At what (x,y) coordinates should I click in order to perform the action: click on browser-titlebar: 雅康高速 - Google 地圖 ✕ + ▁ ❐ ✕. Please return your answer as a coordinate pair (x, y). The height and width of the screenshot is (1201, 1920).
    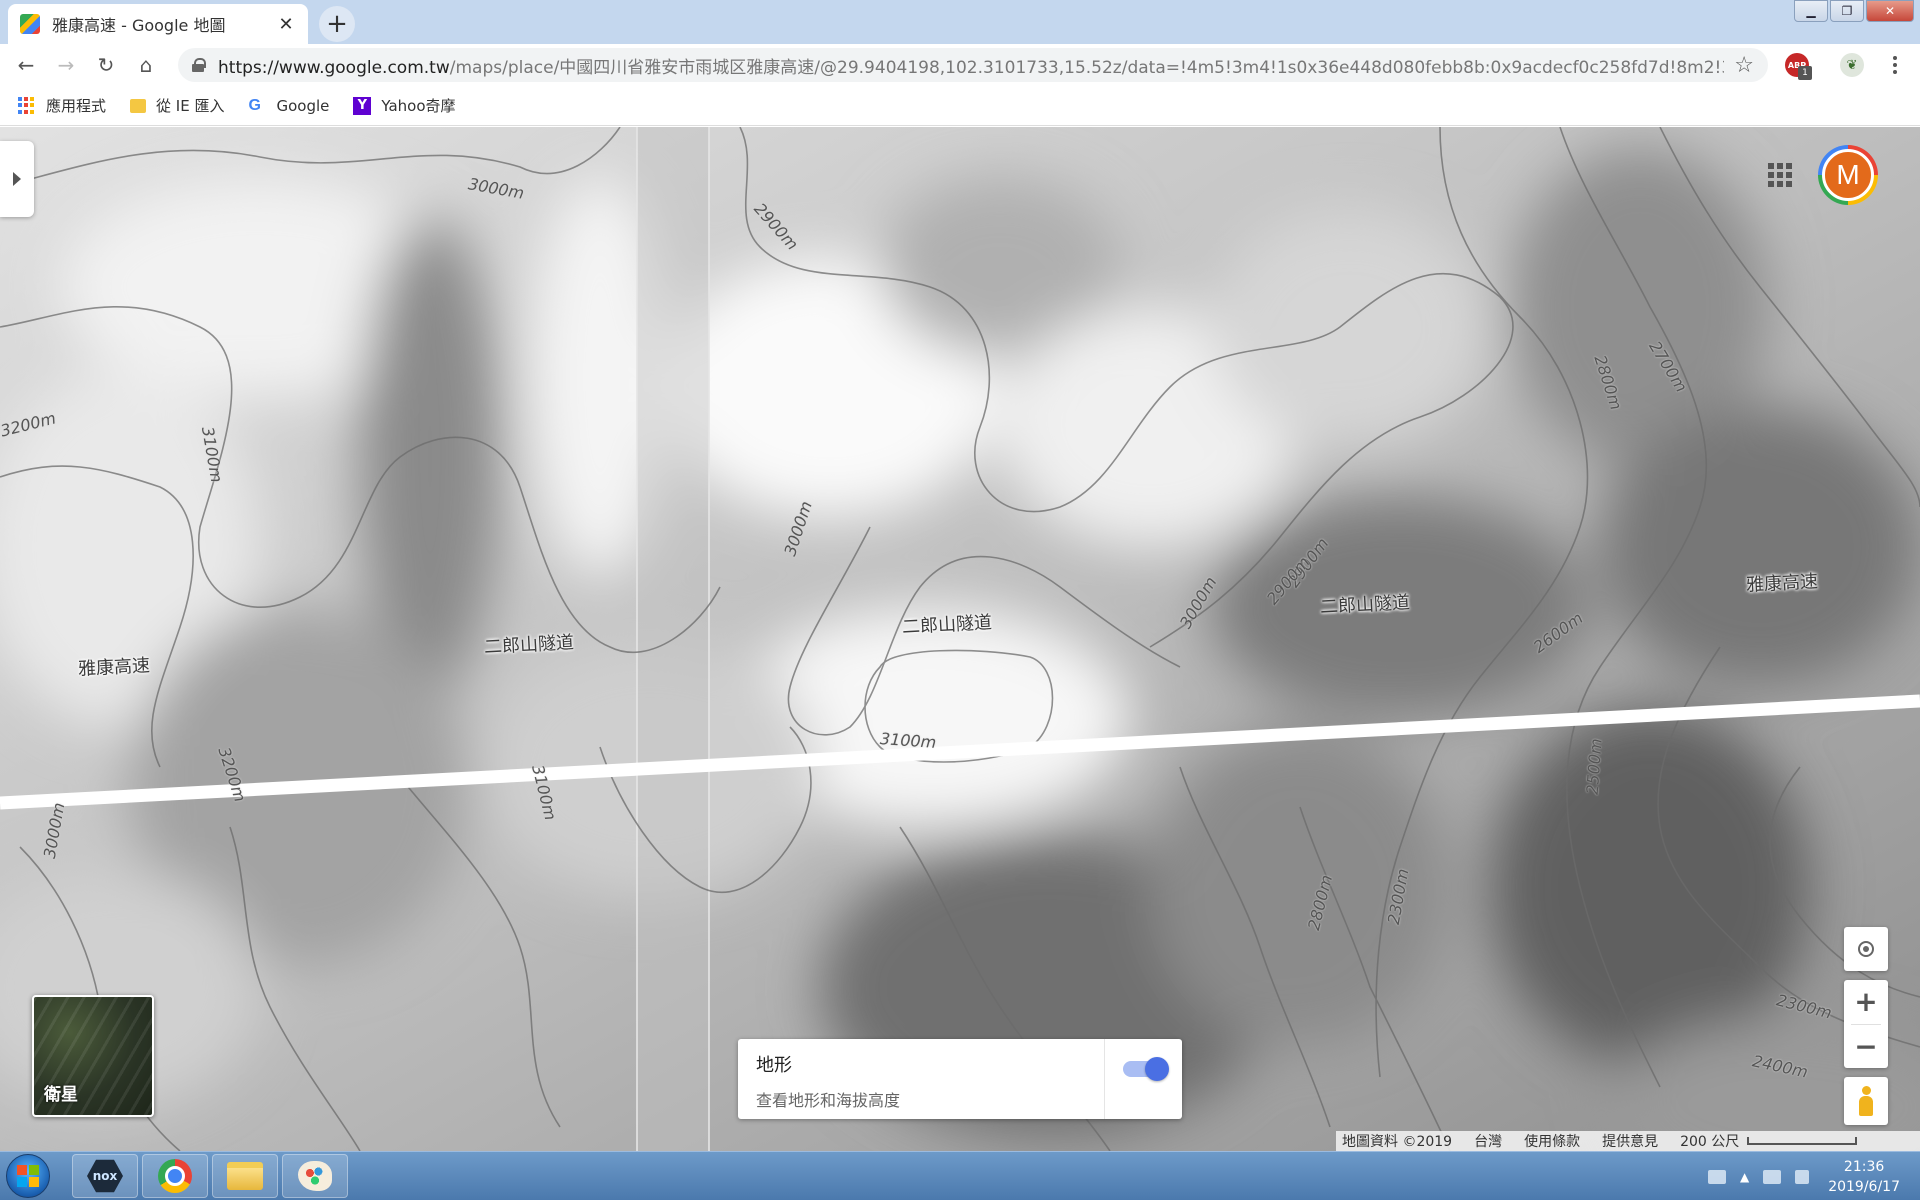
    Looking at the image, I should click on (960, 22).